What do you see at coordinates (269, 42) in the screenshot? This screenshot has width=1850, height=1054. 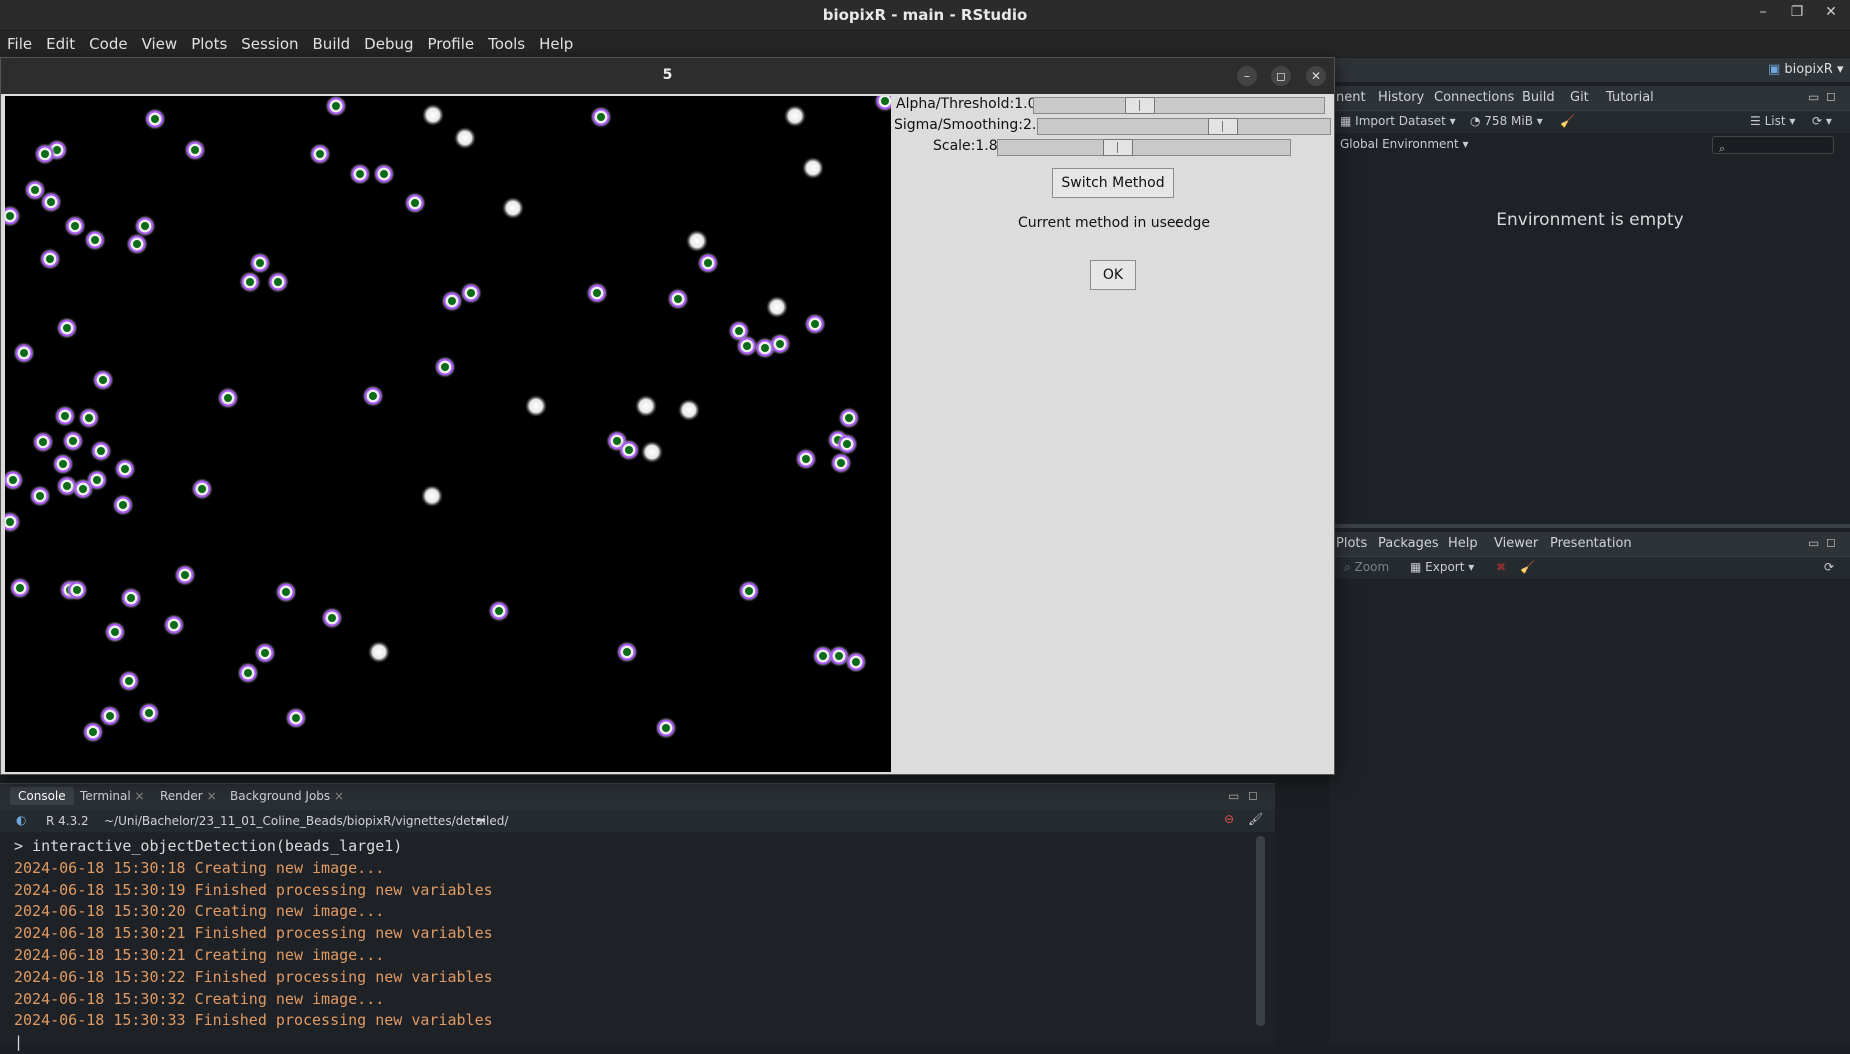 I see `menu-session: Session` at bounding box center [269, 42].